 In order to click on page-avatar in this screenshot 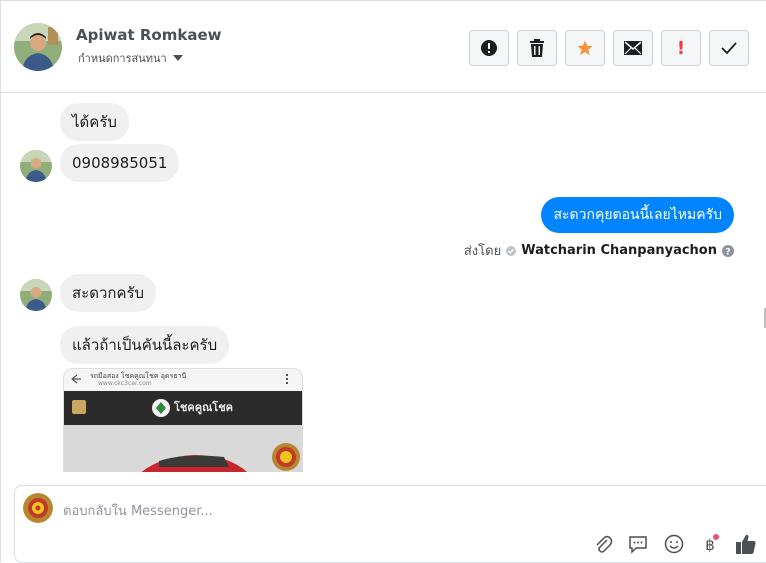, I will do `click(38, 508)`.